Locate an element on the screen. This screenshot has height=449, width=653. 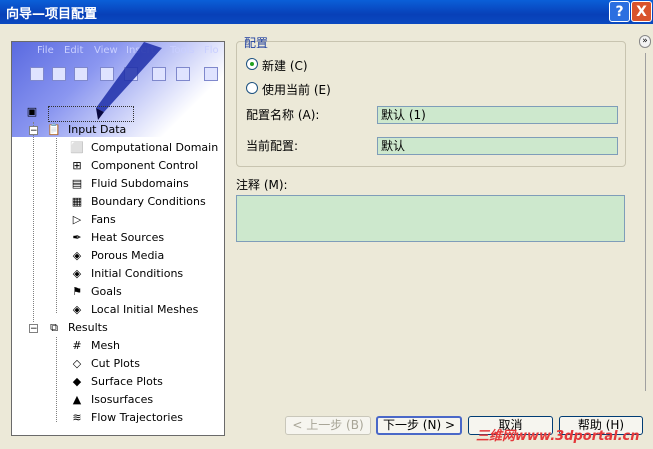
tree-item-flow-trajectories: ≋ Flow Trajectories is located at coordinates (126, 418).